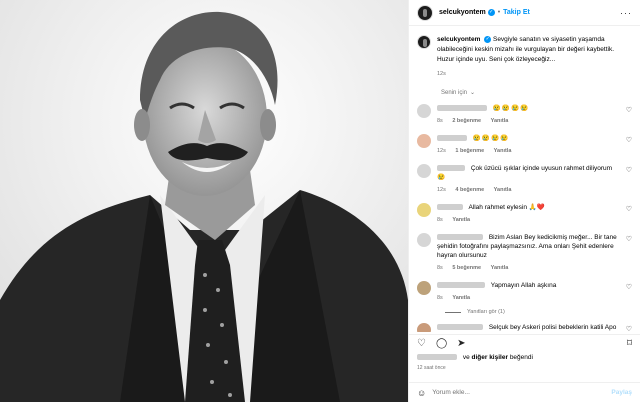 This screenshot has width=640, height=402. Describe the element at coordinates (506, 207) in the screenshot. I see `comment-text: Allah rahmet eylesin 🙏❤️` at that location.